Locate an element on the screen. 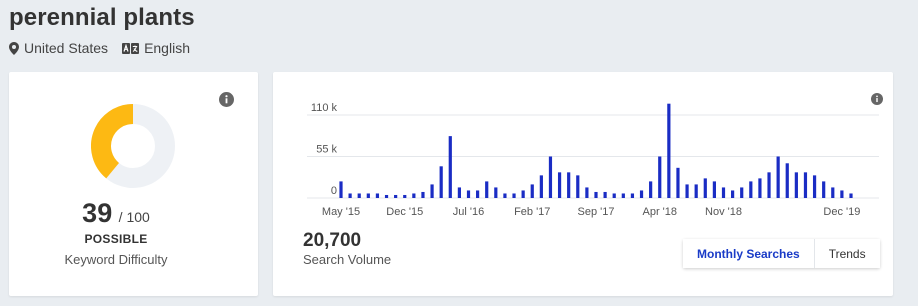 The width and height of the screenshot is (918, 306). monthly-searches-tab: Monthly Searches is located at coordinates (749, 253).